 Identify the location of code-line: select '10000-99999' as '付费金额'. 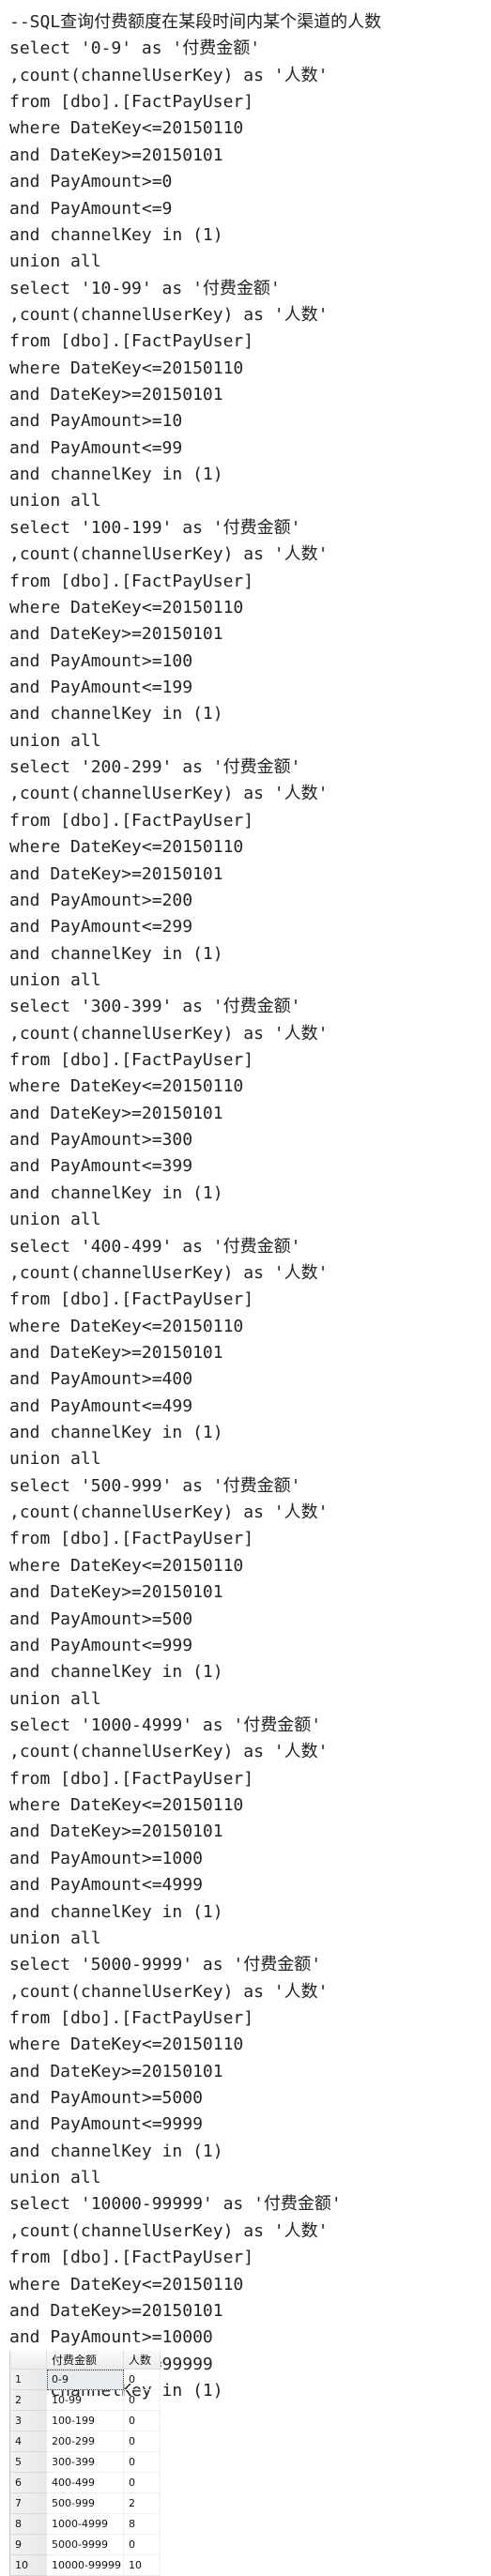
(175, 2204).